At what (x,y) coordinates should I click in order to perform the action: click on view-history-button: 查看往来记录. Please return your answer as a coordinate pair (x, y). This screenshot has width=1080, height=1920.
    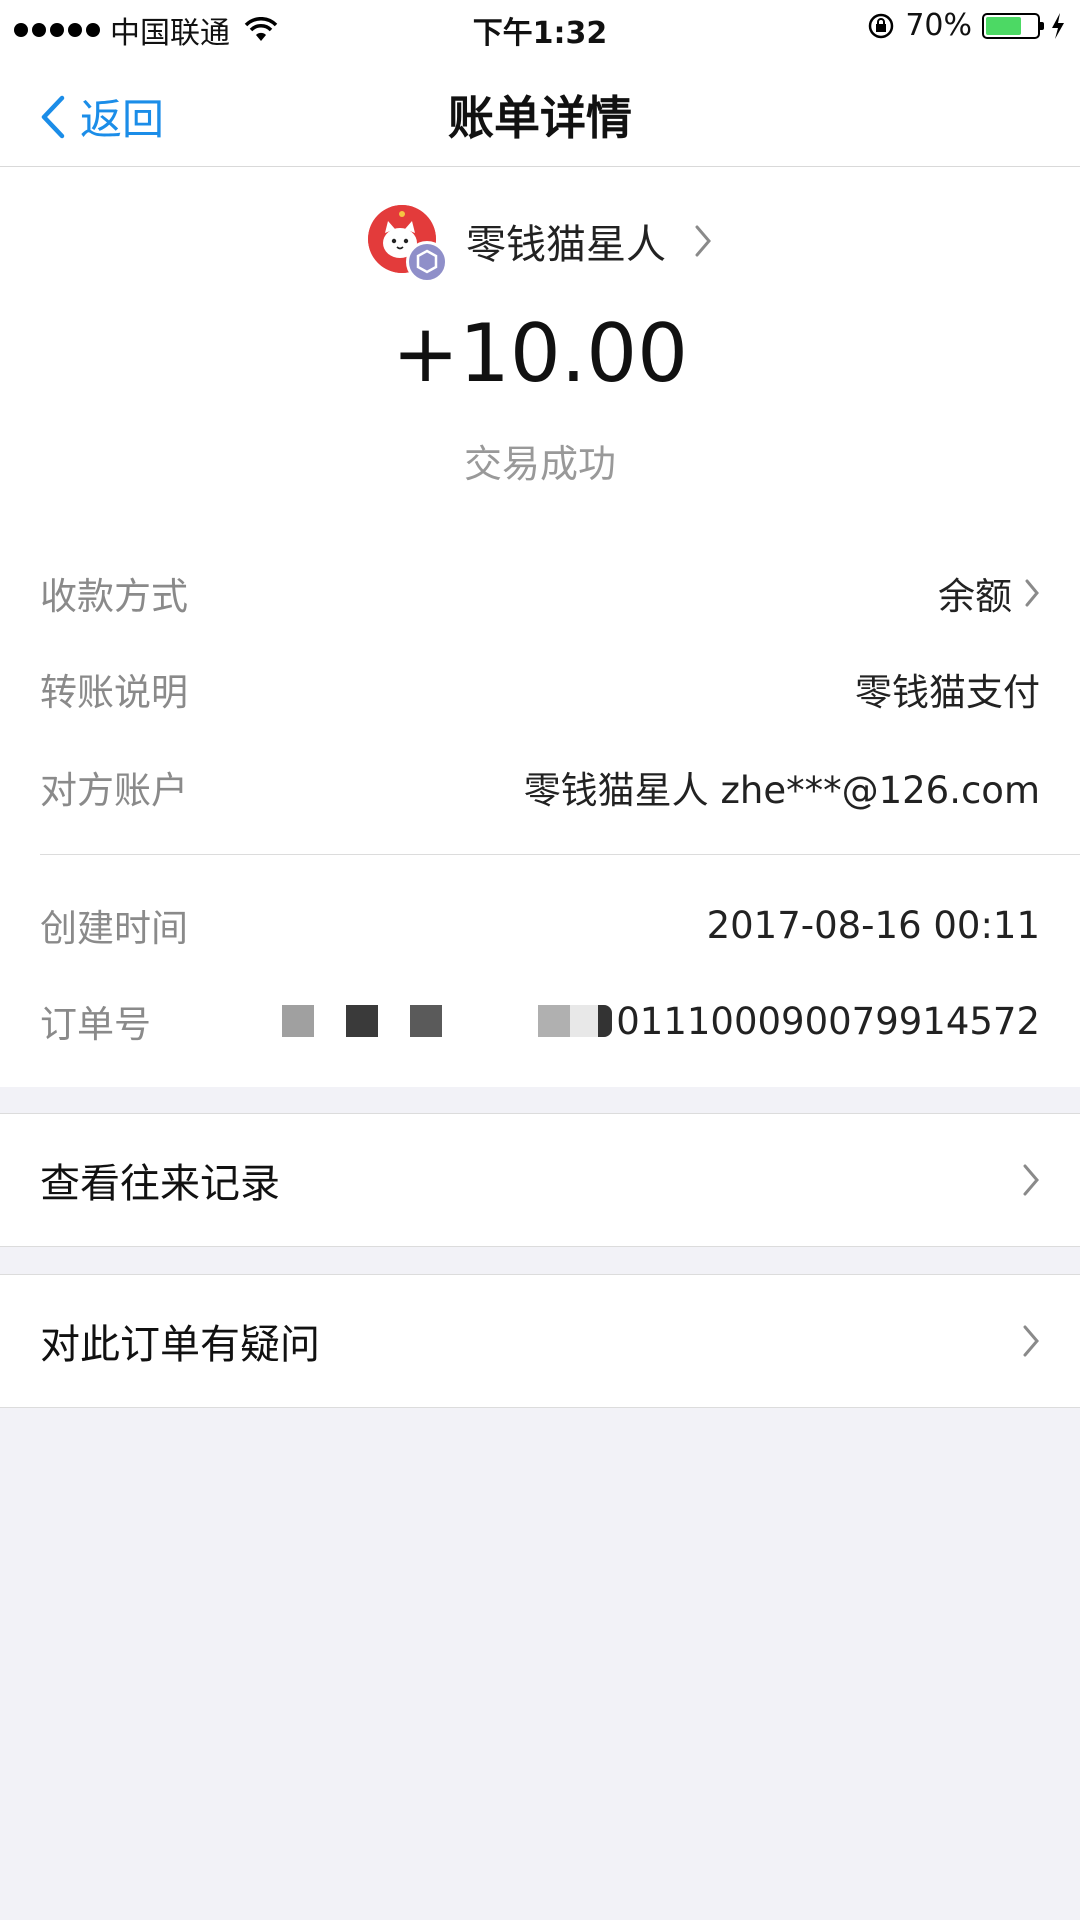
    Looking at the image, I should click on (540, 1180).